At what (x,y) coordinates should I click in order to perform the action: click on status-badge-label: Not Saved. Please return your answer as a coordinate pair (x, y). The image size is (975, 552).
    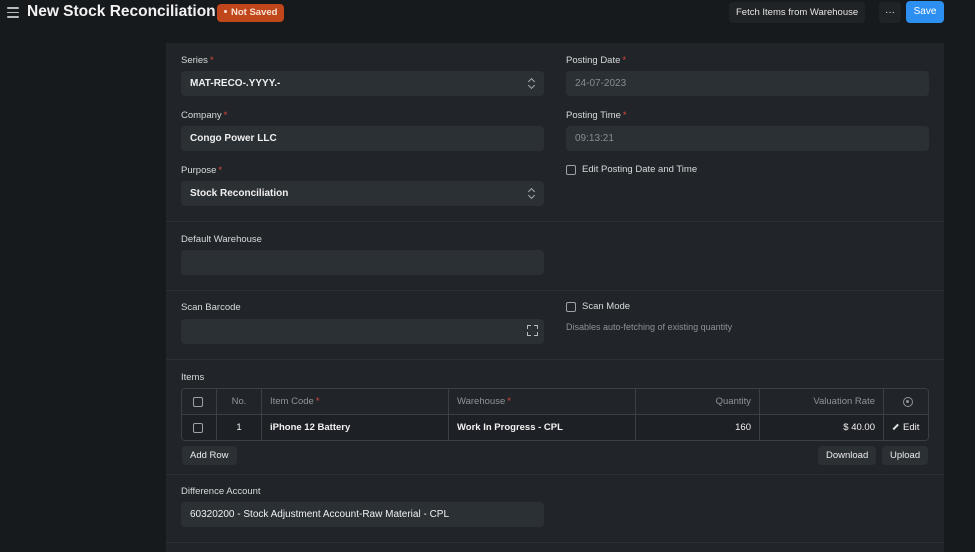
    Looking at the image, I should click on (254, 12).